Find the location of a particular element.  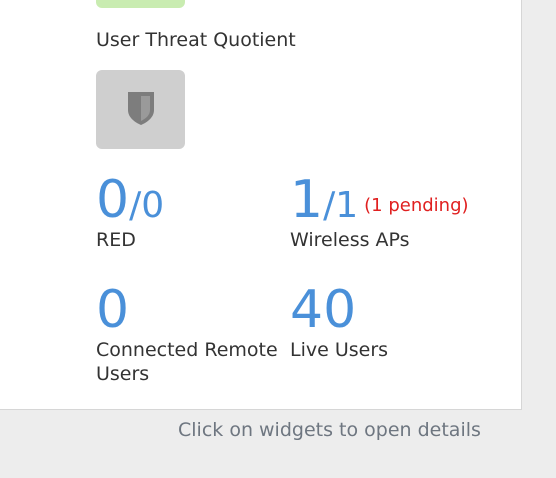

utq-widget-tile is located at coordinates (140, 4).